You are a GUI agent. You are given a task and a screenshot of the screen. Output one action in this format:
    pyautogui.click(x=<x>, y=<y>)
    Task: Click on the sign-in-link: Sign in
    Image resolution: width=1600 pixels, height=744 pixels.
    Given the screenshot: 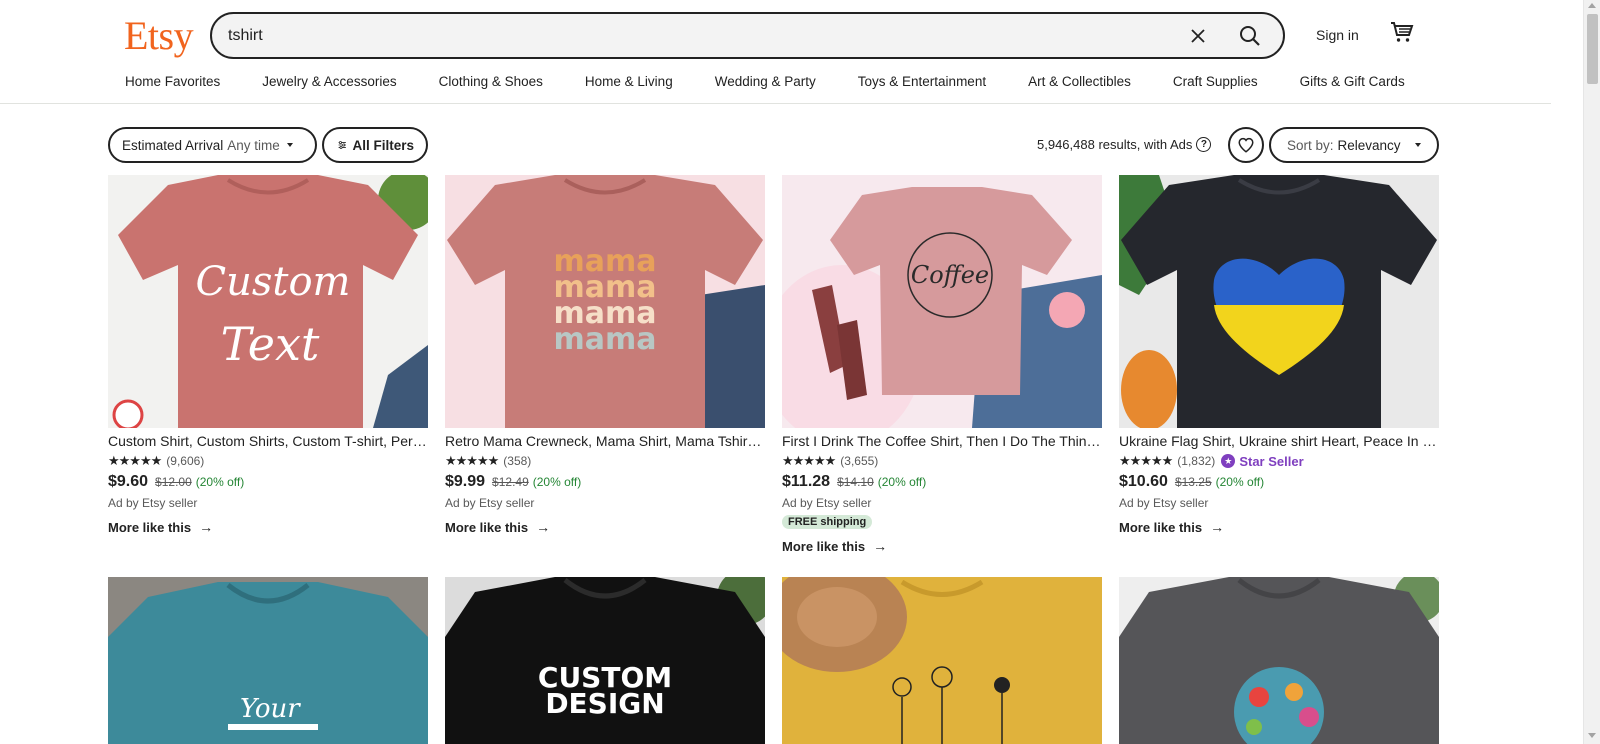 What is the action you would take?
    pyautogui.click(x=1337, y=35)
    